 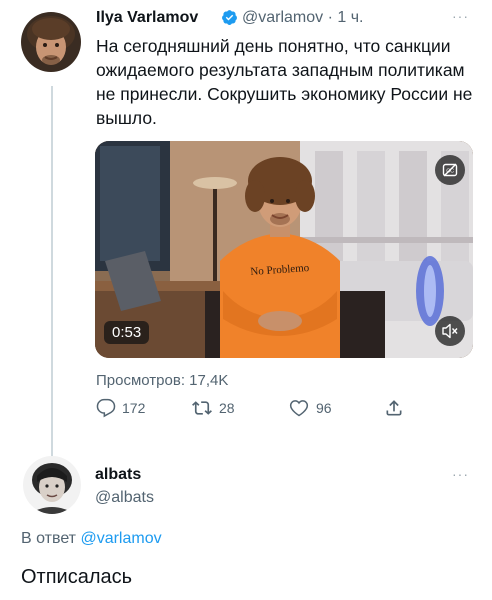 What do you see at coordinates (162, 380) in the screenshot?
I see `view-count: Просмотров: 17,4K` at bounding box center [162, 380].